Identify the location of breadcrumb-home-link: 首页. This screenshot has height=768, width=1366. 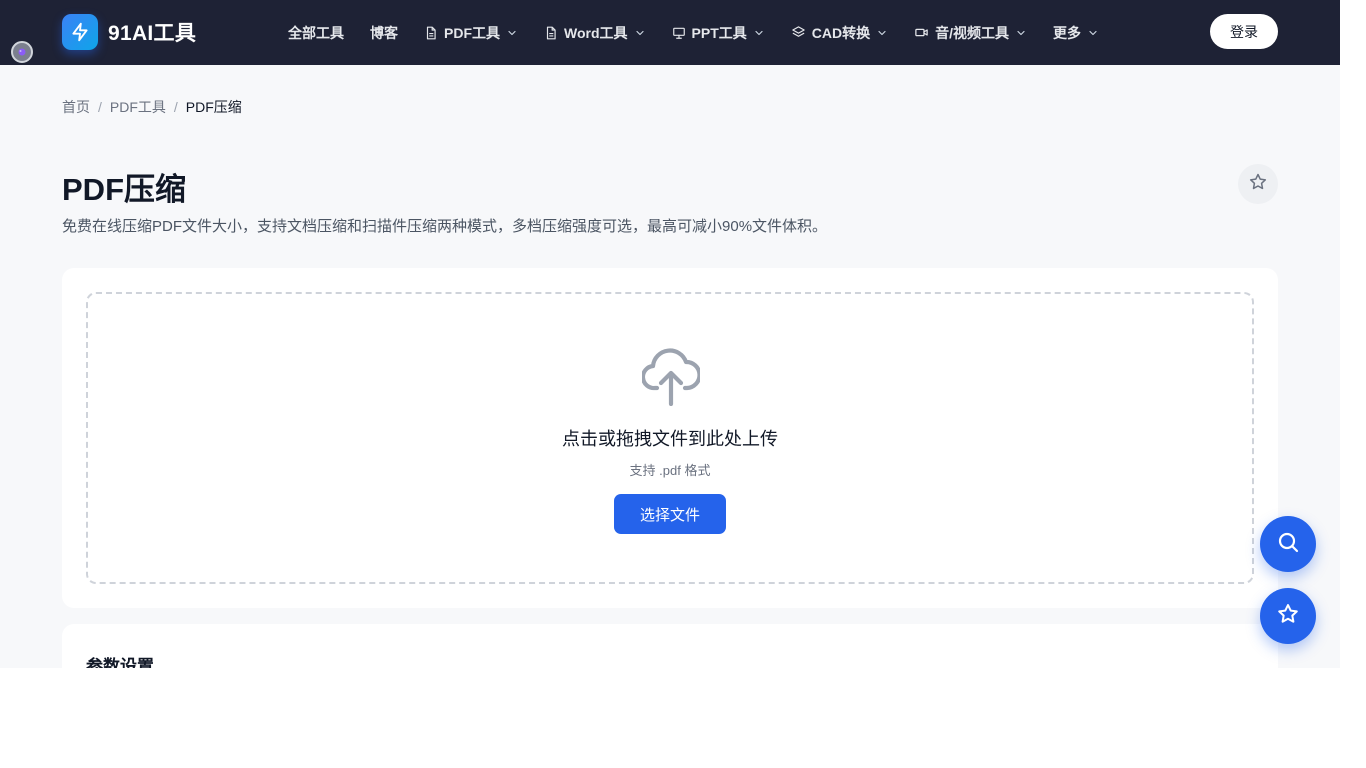
(76, 107).